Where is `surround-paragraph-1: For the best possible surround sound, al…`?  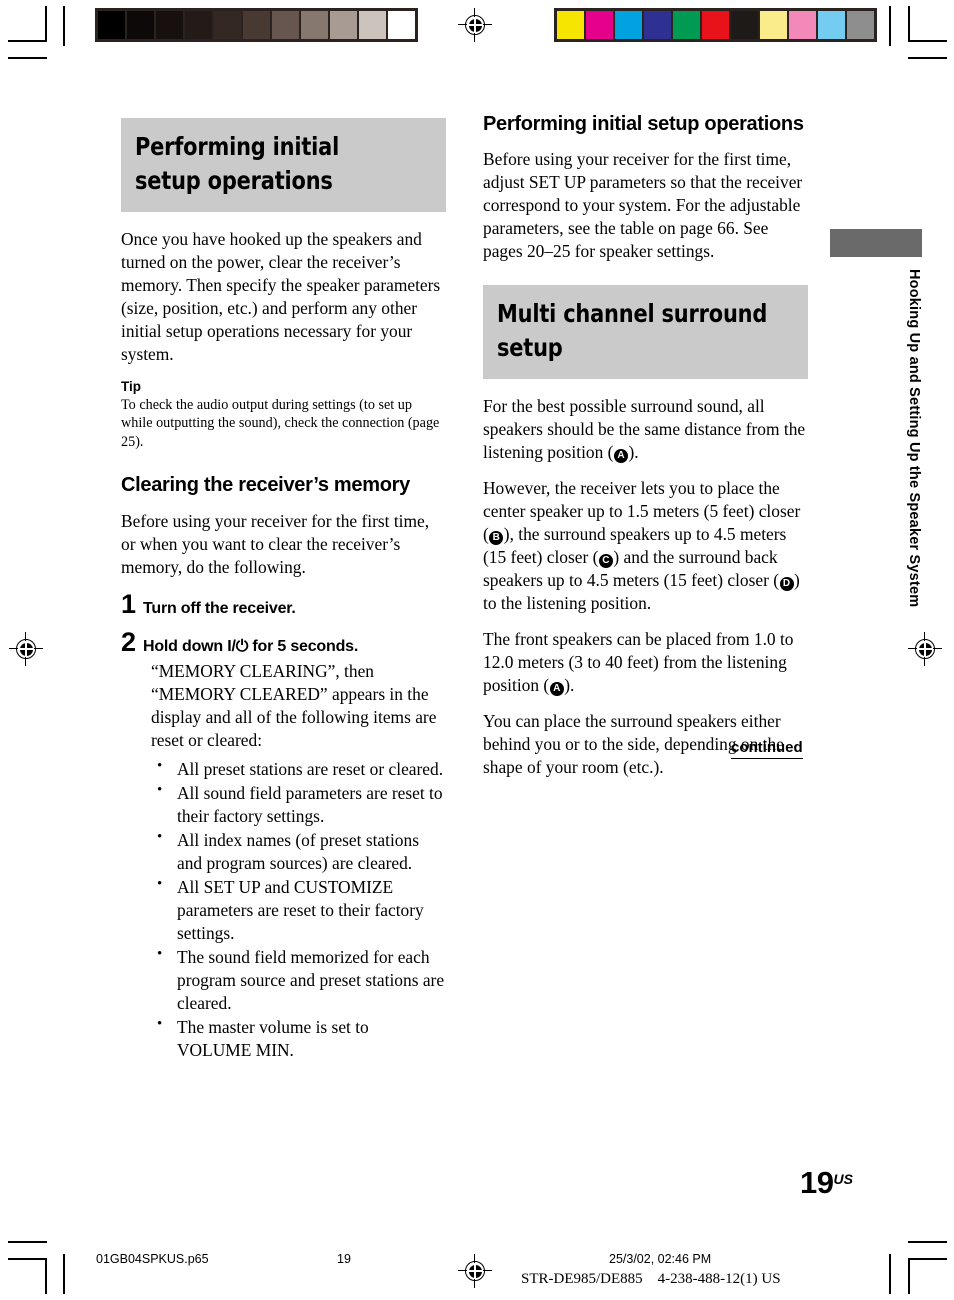 surround-paragraph-1: For the best possible surround sound, al… is located at coordinates (645, 429).